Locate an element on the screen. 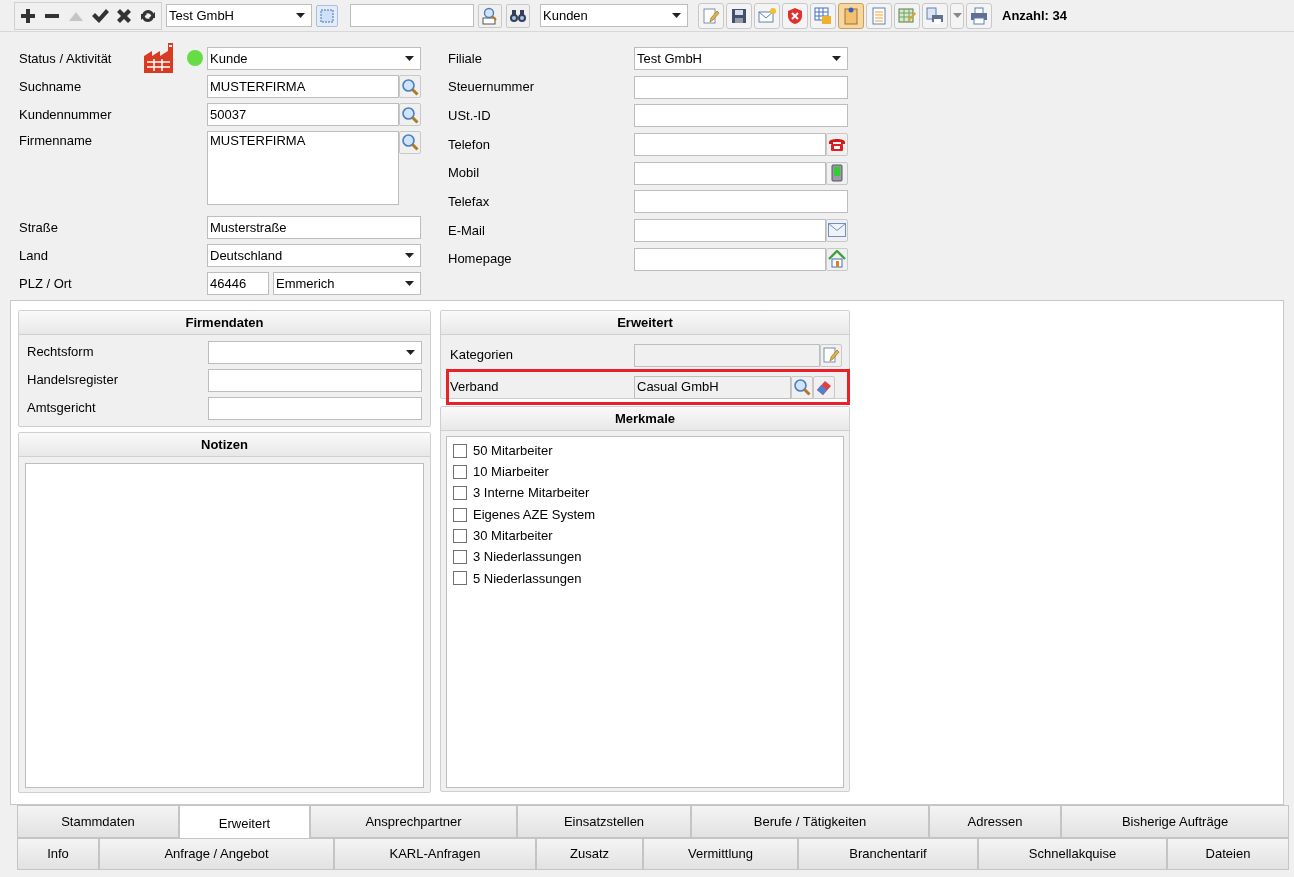  field-label: E-Mail is located at coordinates (466, 230).